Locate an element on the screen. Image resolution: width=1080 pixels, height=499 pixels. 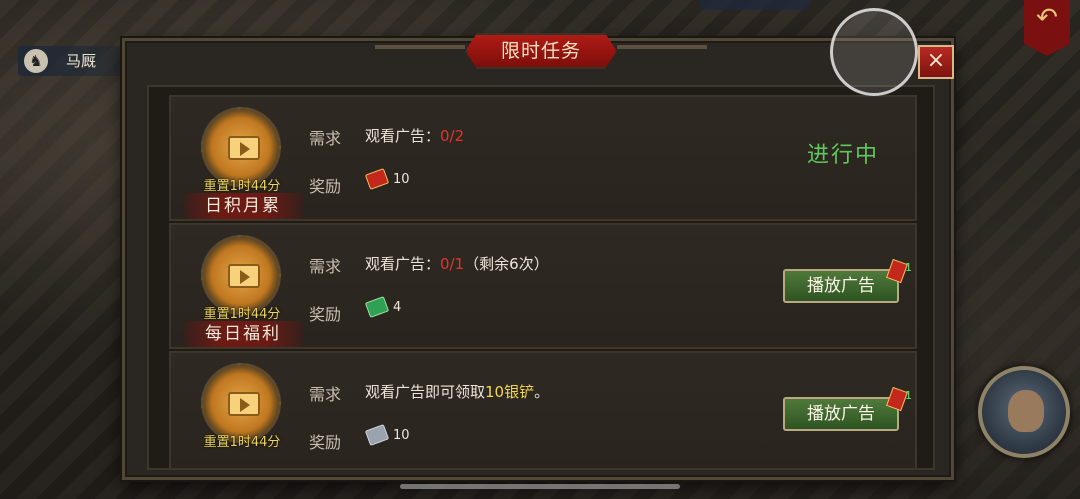
requirement-text: 观看广告：0/2 is located at coordinates (414, 135).